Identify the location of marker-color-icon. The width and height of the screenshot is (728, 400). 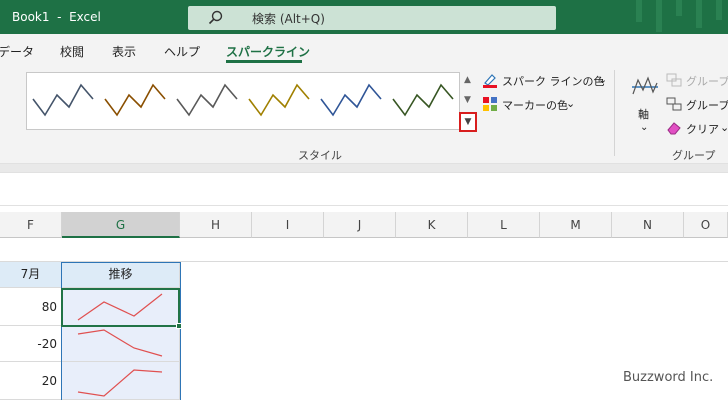
(490, 104).